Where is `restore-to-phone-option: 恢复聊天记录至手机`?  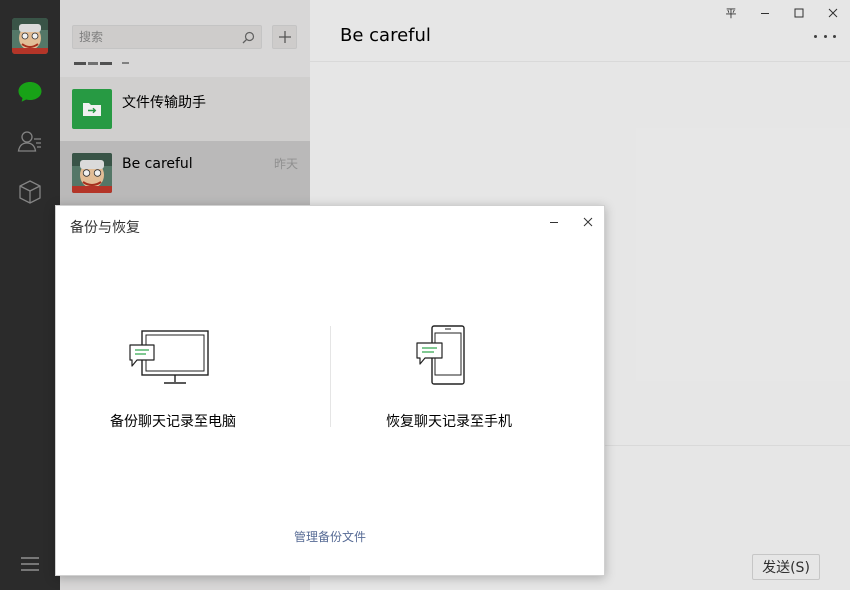
restore-to-phone-option: 恢复聊天记录至手机 is located at coordinates (451, 378).